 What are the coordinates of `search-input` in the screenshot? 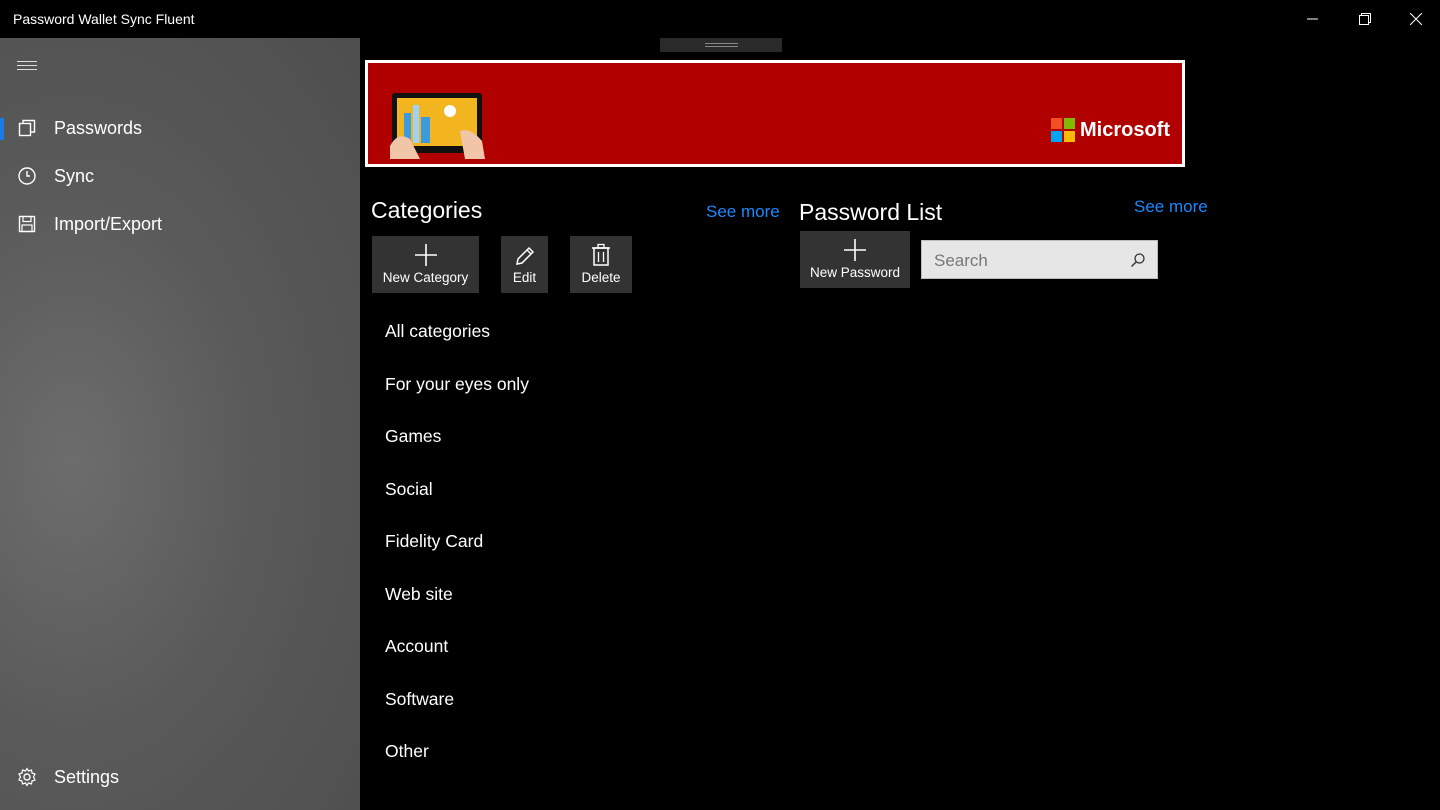 It's located at (1029, 261).